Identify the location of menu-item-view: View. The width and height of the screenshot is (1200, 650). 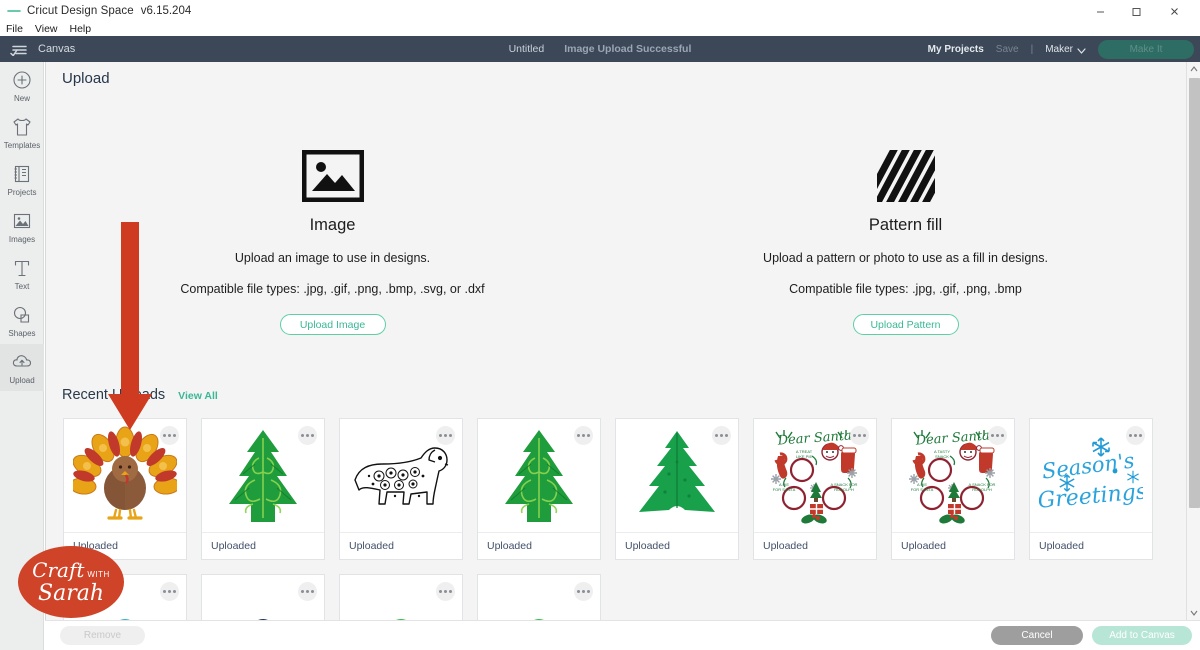
(46, 29).